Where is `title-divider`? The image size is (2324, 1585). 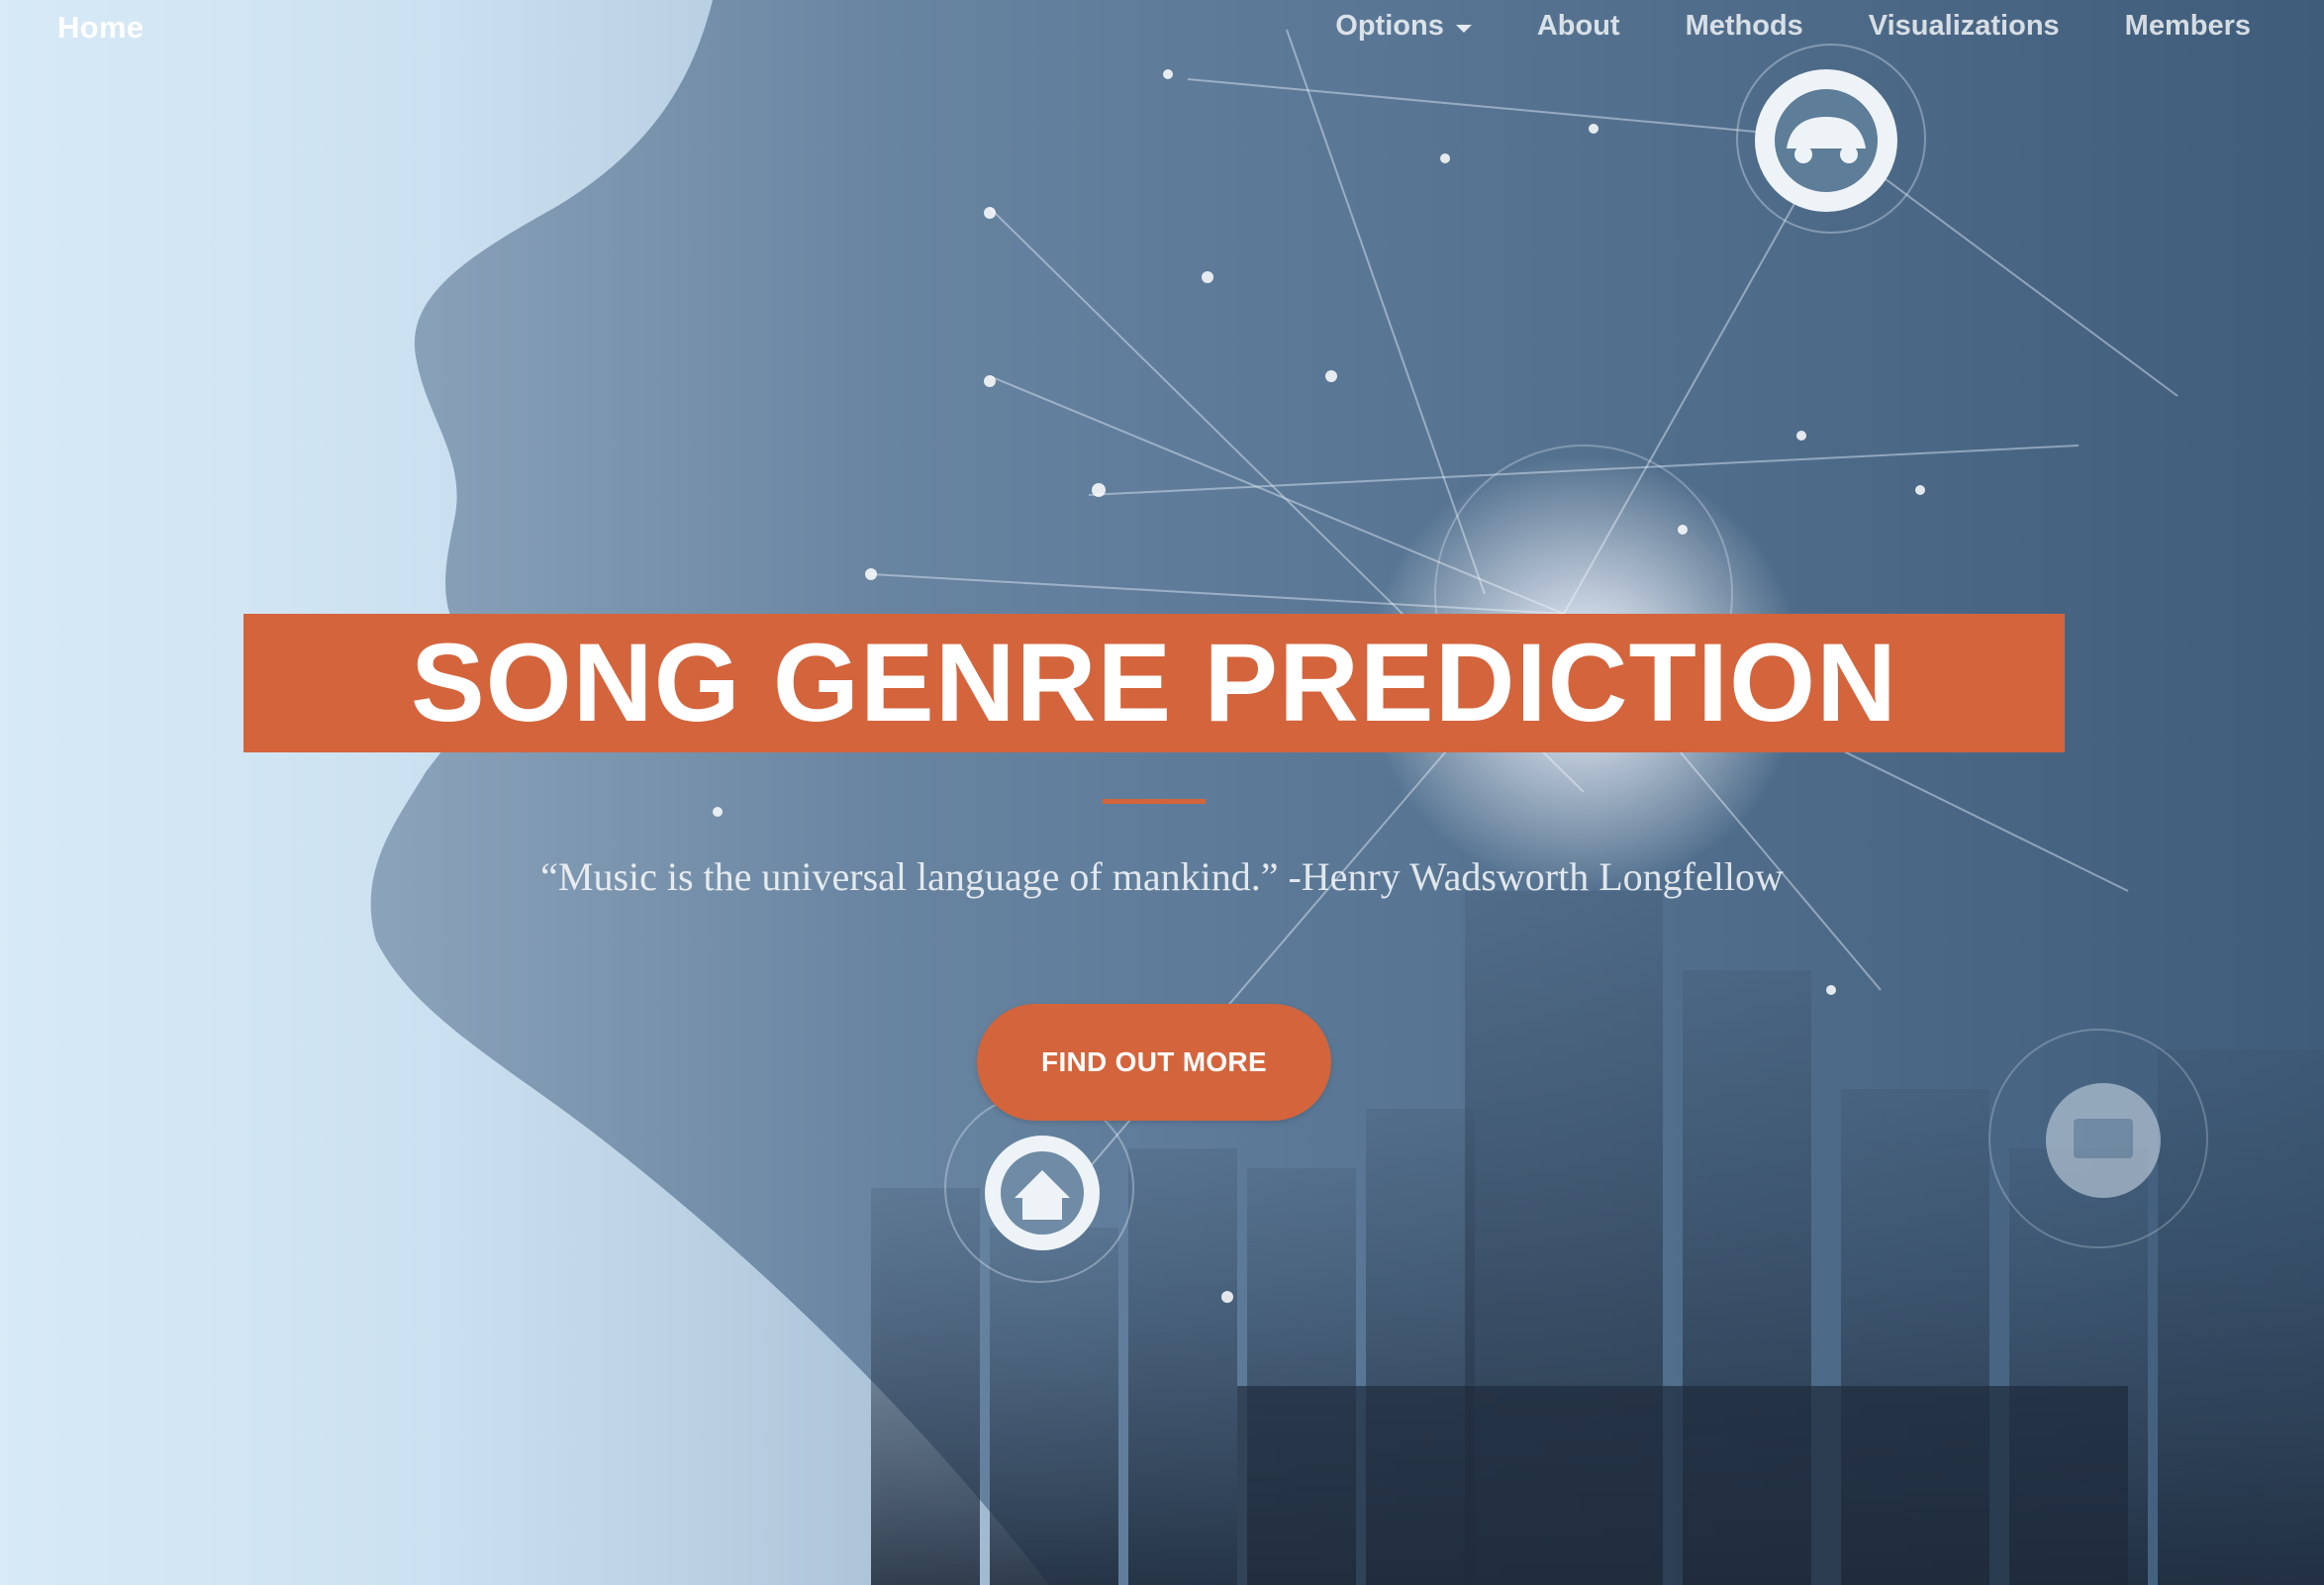 title-divider is located at coordinates (1155, 802).